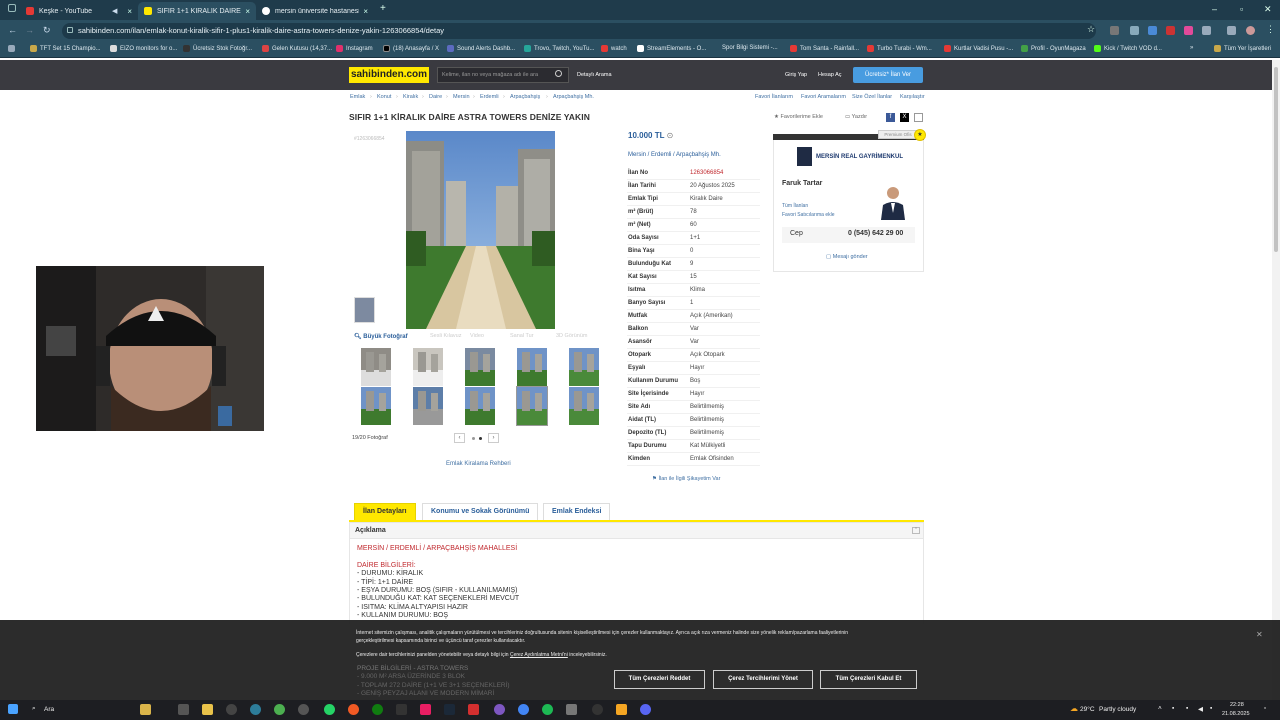 The width and height of the screenshot is (1280, 720). Describe the element at coordinates (12, 30) in the screenshot. I see `back-icon: ←` at that location.